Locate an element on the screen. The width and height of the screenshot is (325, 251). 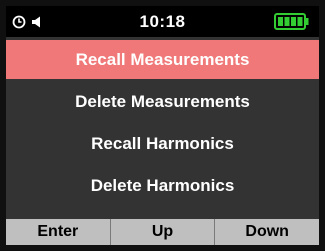
status-bar: 10:18 is located at coordinates (162, 21).